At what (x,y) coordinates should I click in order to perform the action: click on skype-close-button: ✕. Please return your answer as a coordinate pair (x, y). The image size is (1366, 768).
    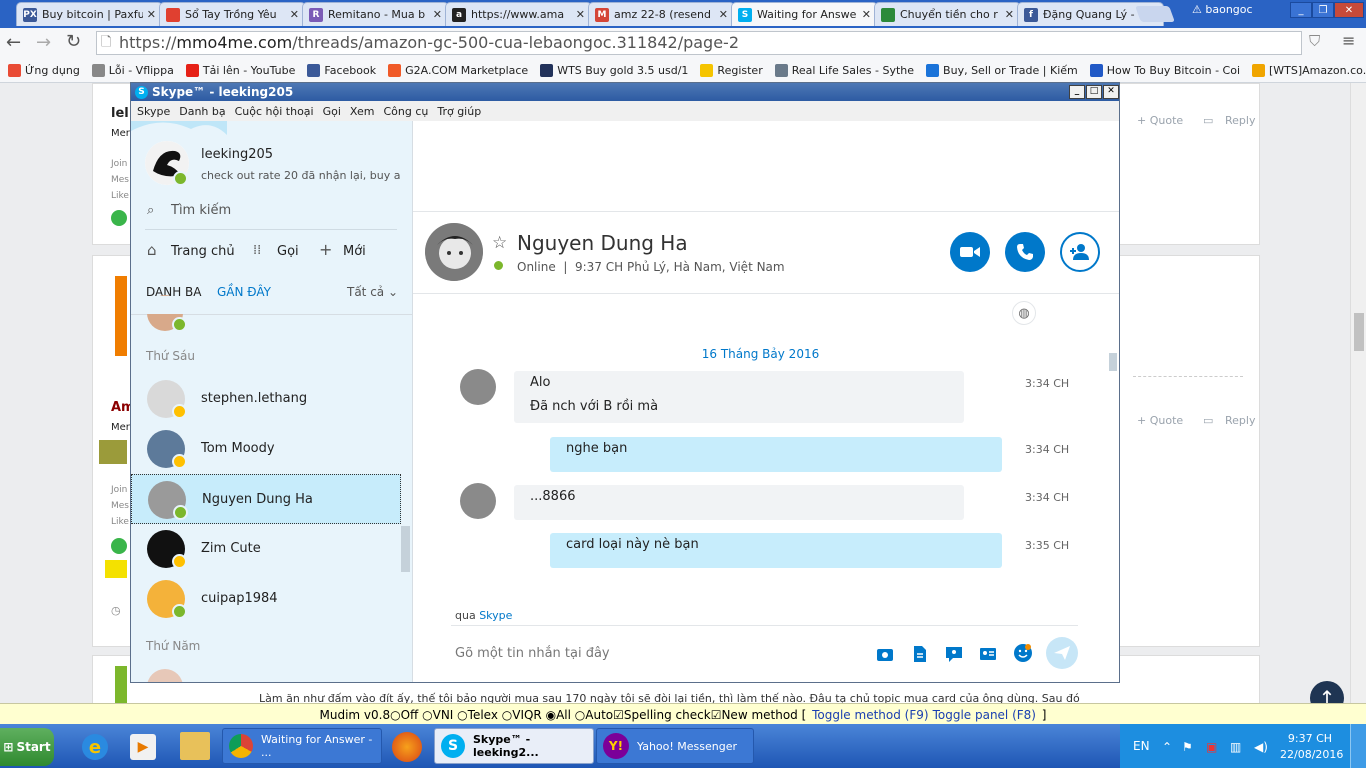
    Looking at the image, I should click on (1111, 92).